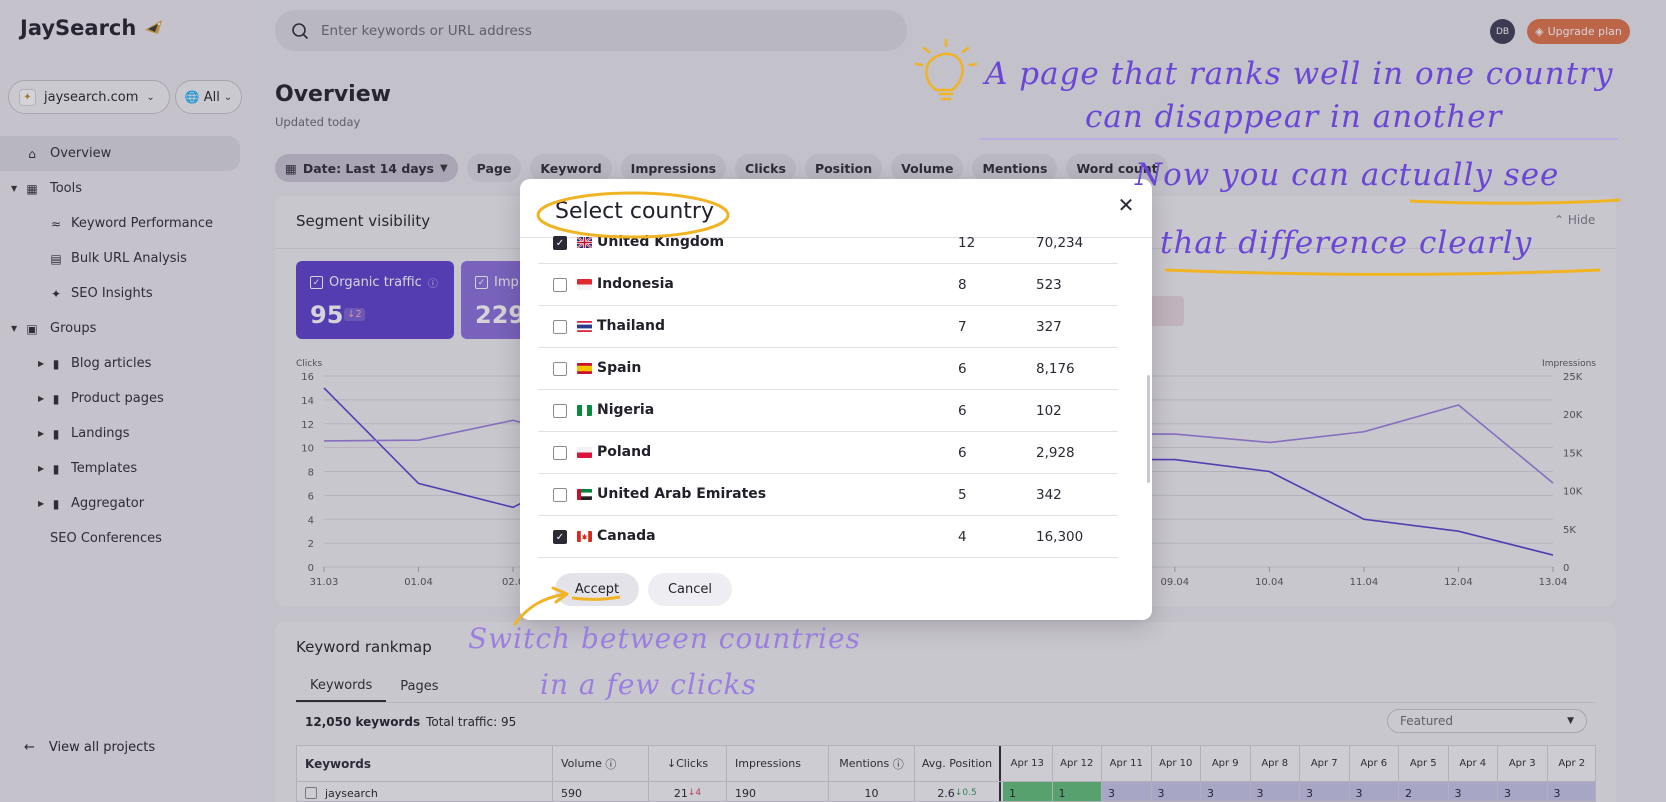  I want to click on country-row: Poland 6 2,928, so click(828, 453).